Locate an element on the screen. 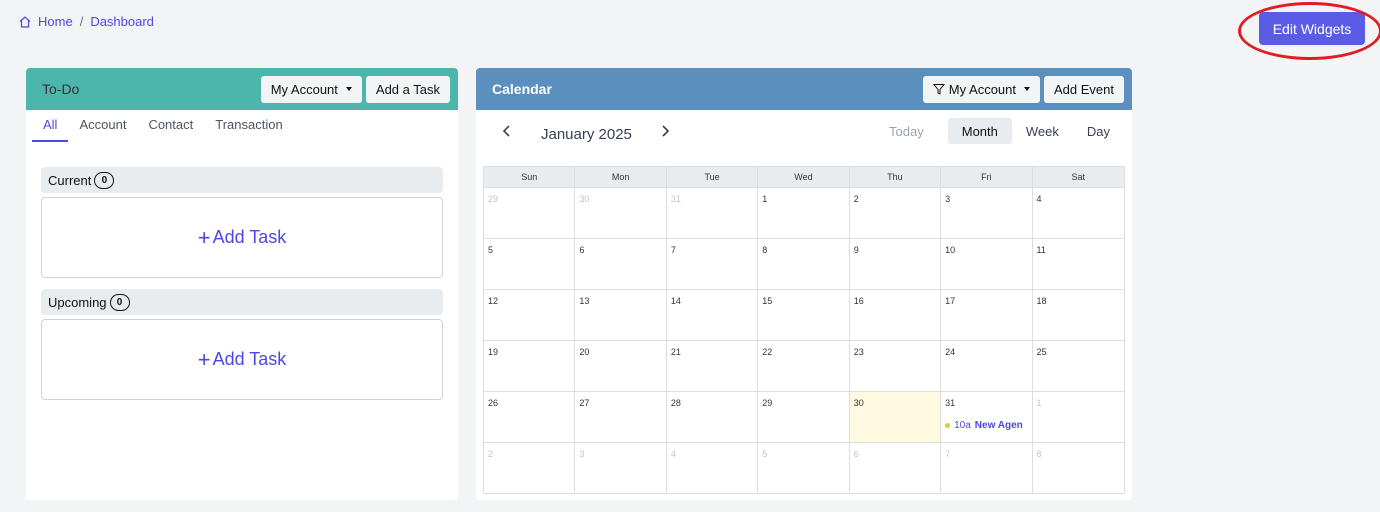  calendar-day-cell: 15 is located at coordinates (804, 314).